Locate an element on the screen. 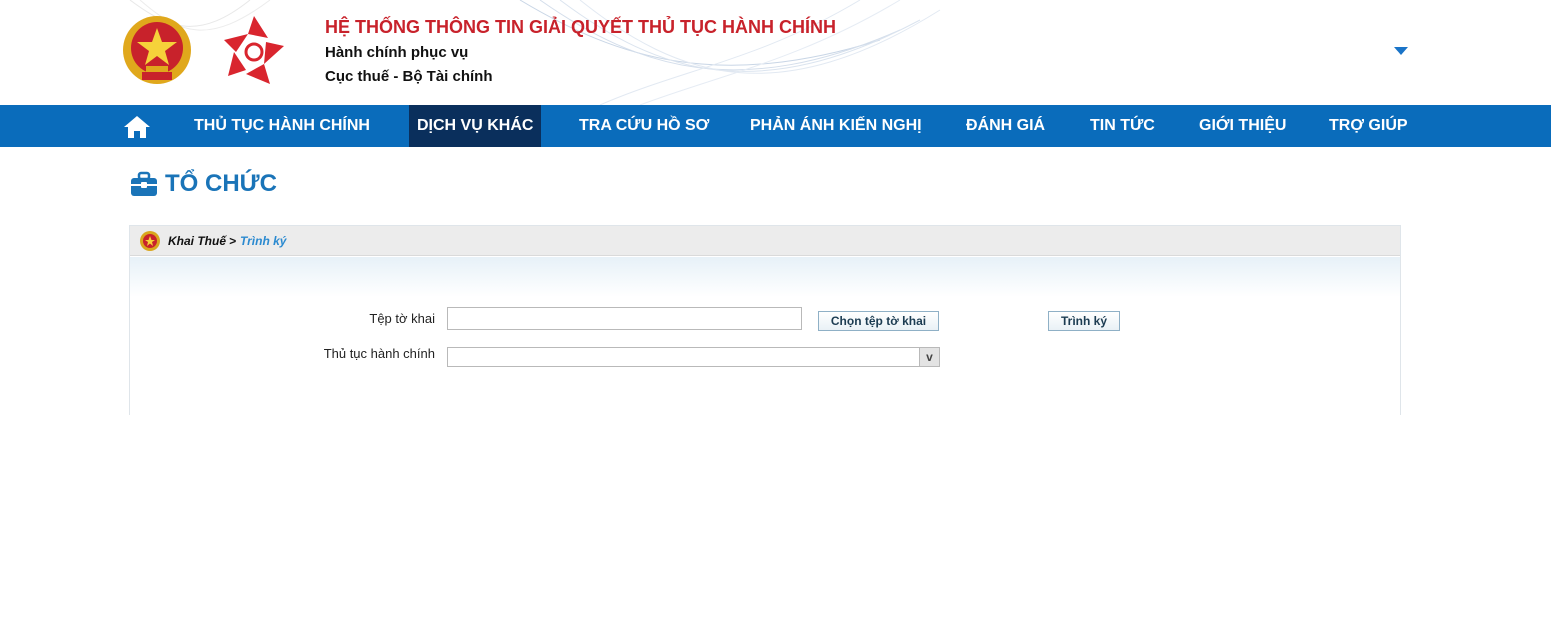  nav-item-gioi-thieu: GIỚI THIỆU is located at coordinates (1242, 126).